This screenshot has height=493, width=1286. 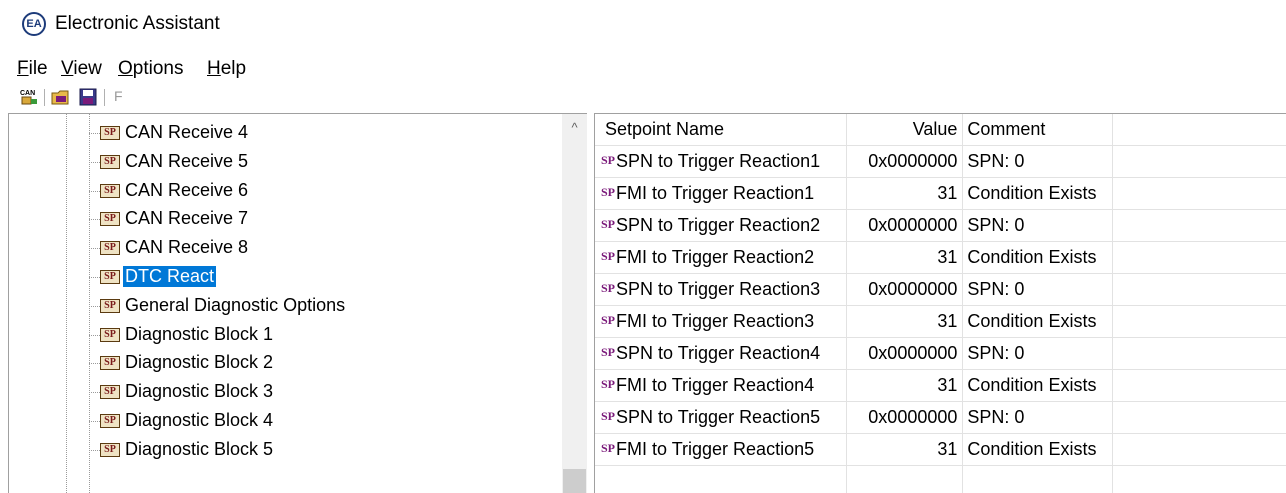 I want to click on tree-item-label: CAN Receive 5, so click(x=186, y=161).